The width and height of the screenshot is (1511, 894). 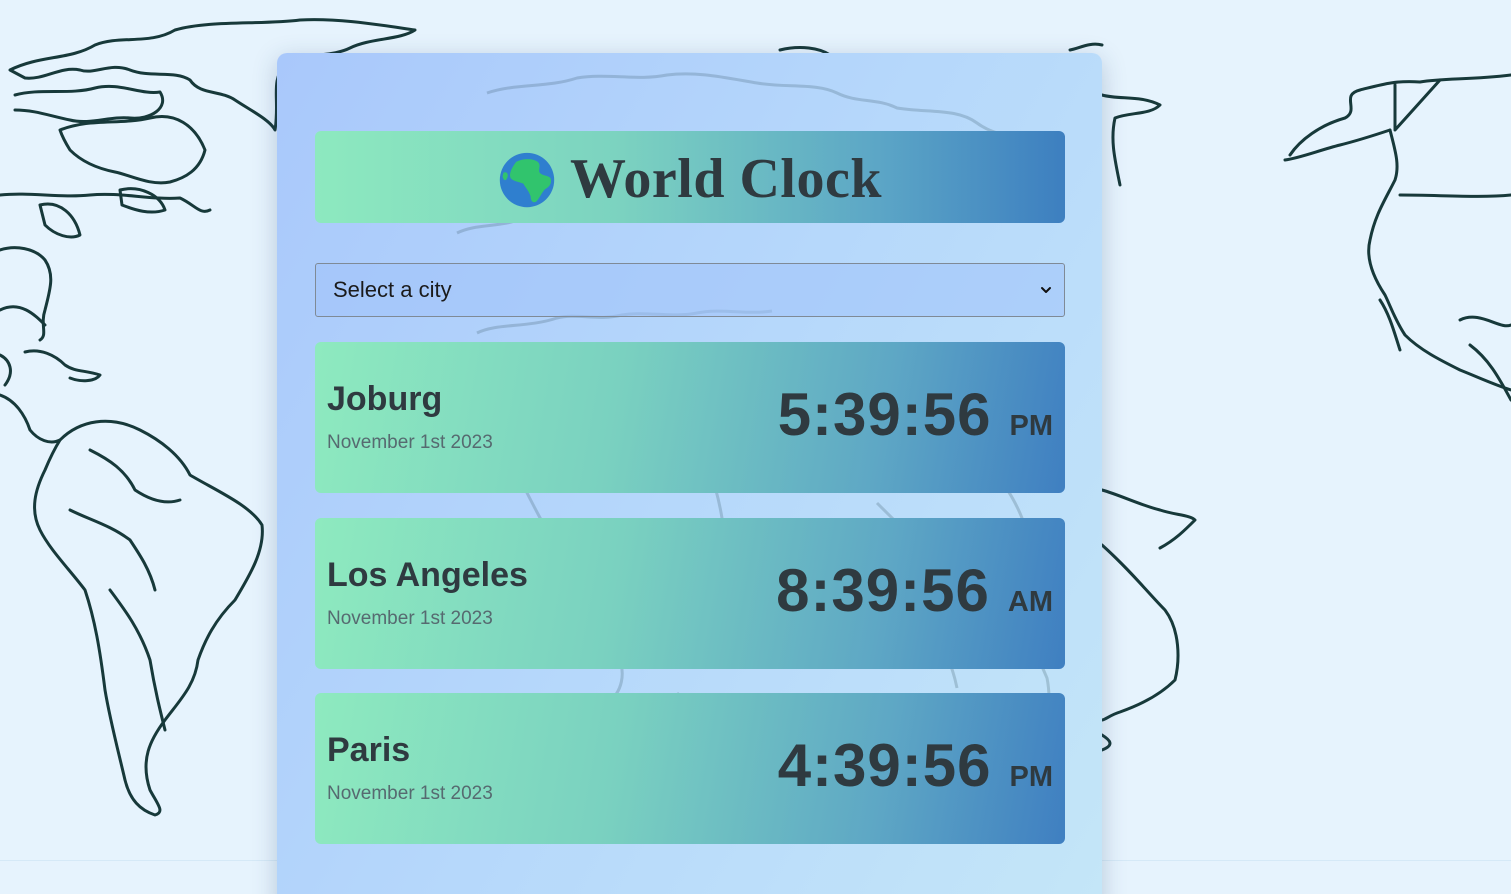 What do you see at coordinates (1046, 290) in the screenshot?
I see `chevron-down-icon` at bounding box center [1046, 290].